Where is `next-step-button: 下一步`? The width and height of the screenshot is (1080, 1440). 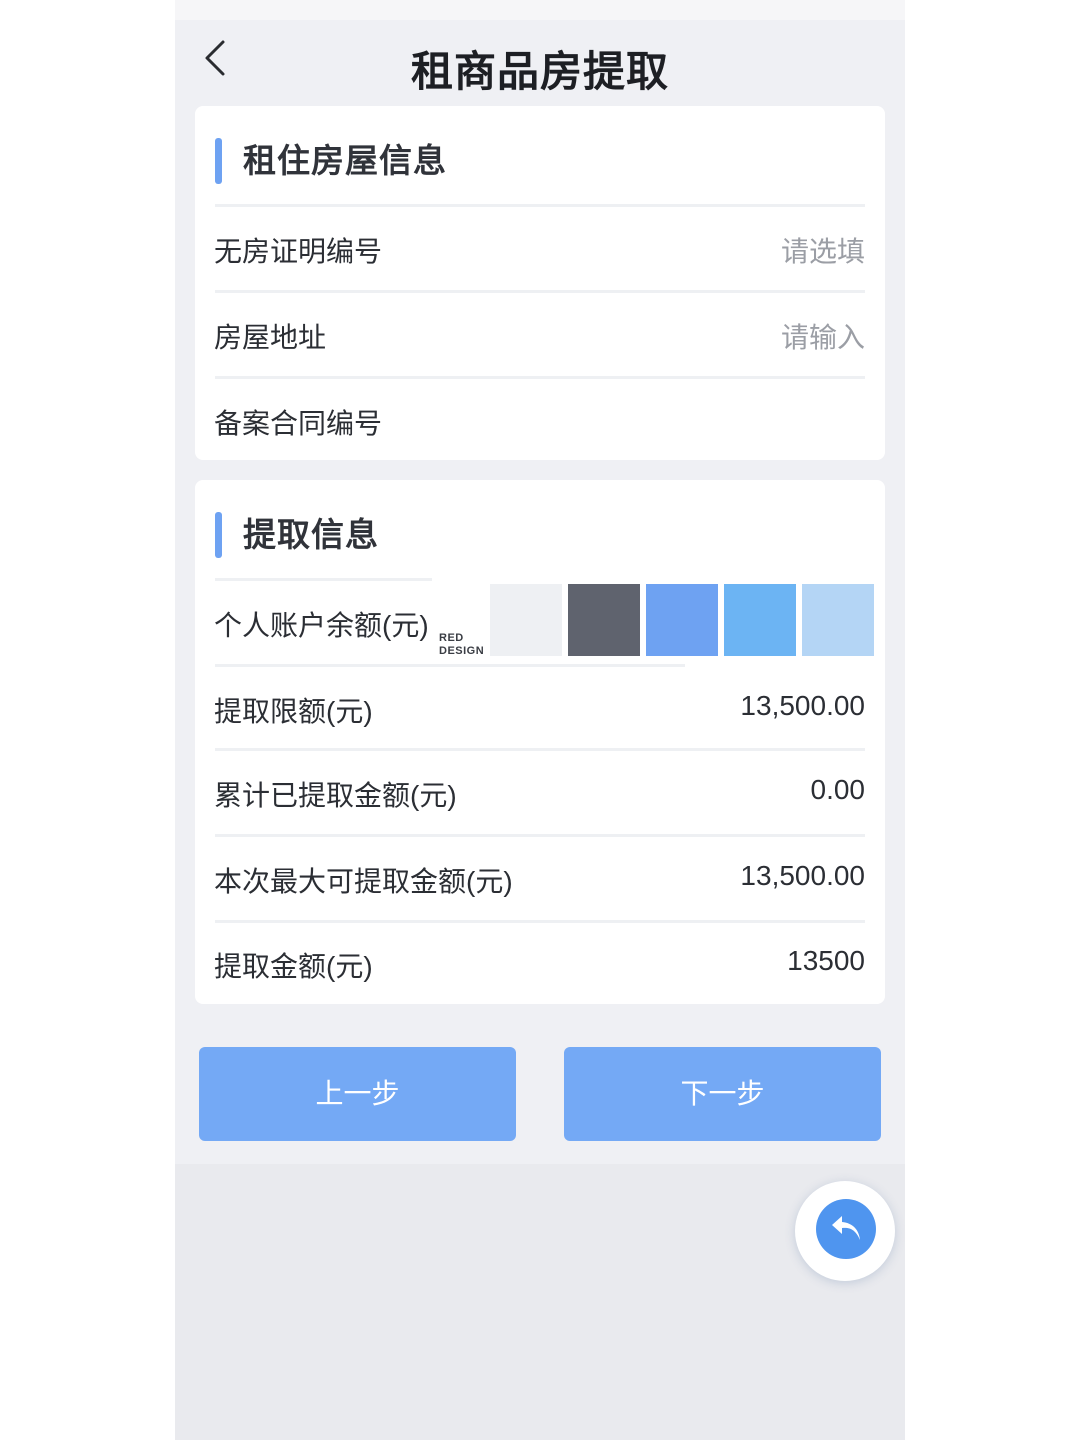
next-step-button: 下一步 is located at coordinates (722, 1094).